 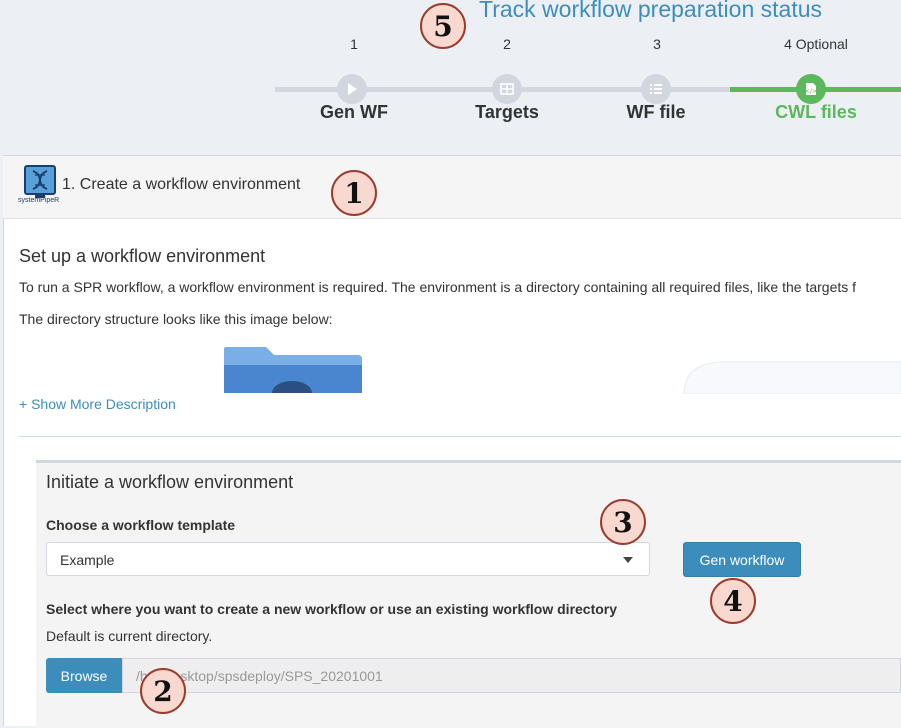 What do you see at coordinates (84, 675) in the screenshot?
I see `browse-button: Browse` at bounding box center [84, 675].